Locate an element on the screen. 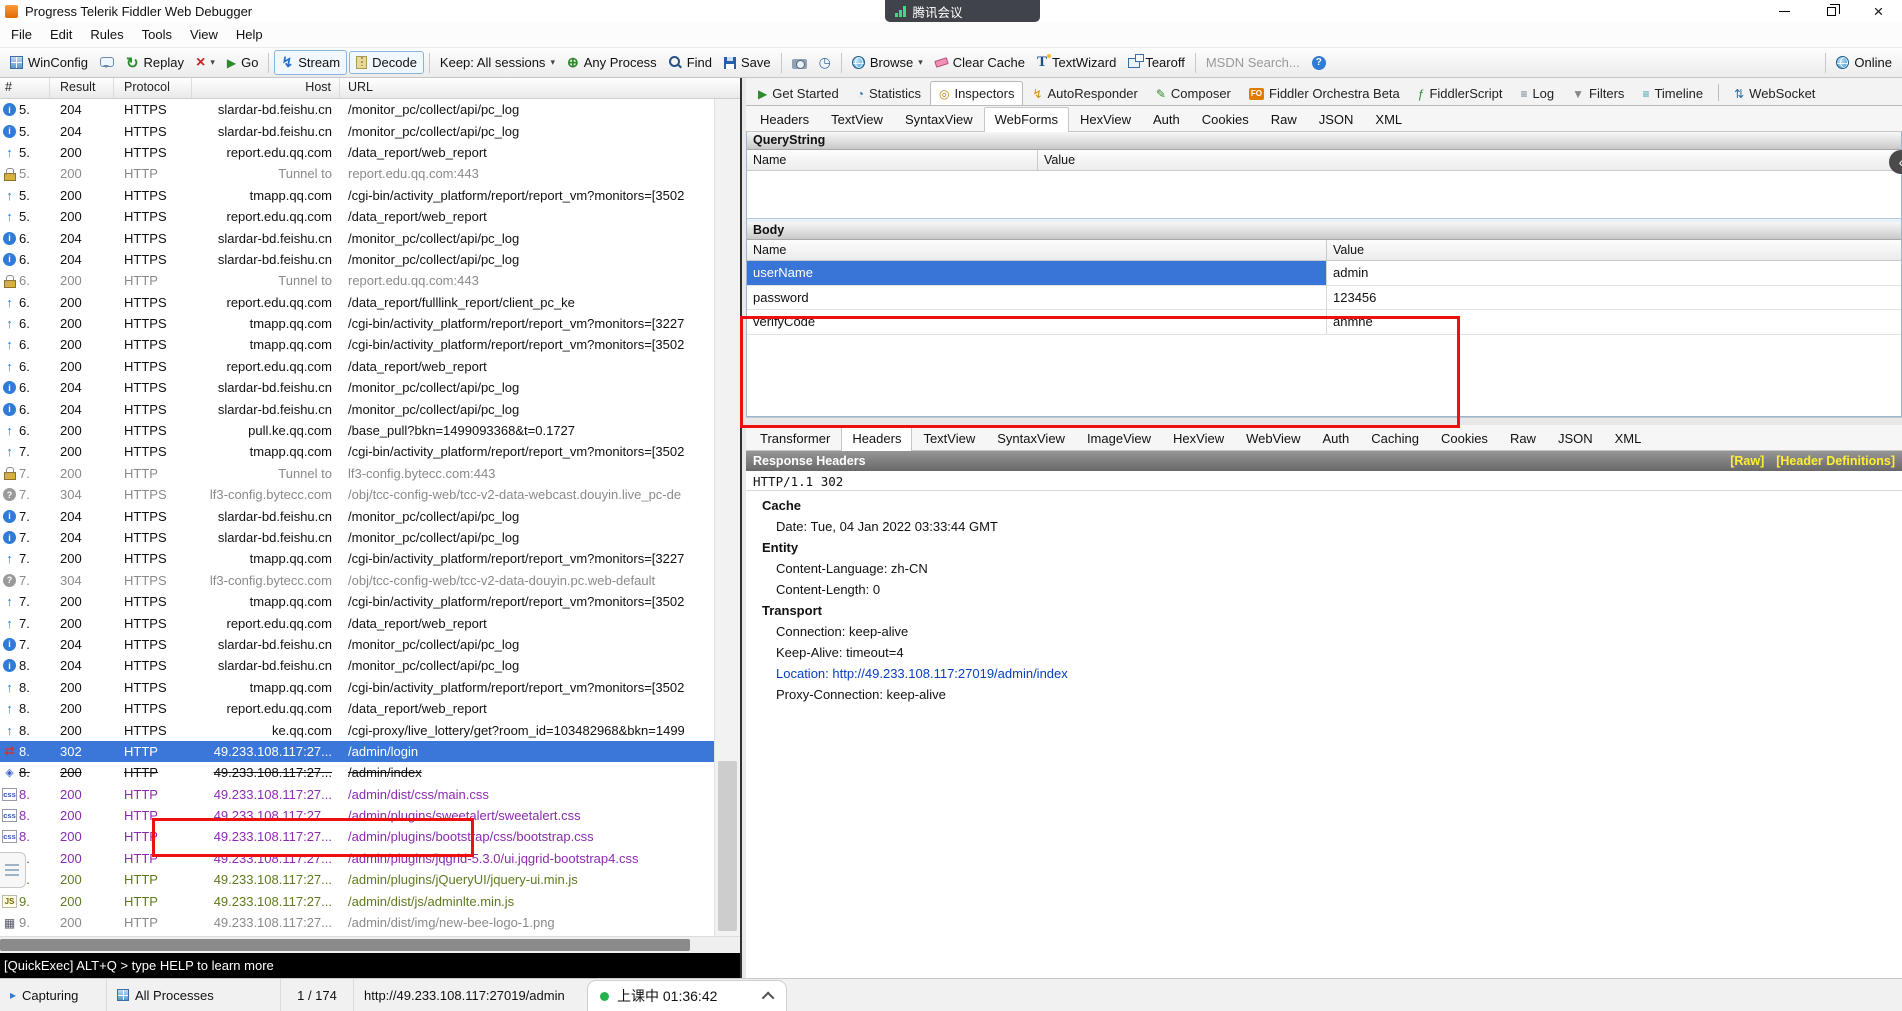  request-tab-syntaxview: SyntaxView is located at coordinates (939, 119).